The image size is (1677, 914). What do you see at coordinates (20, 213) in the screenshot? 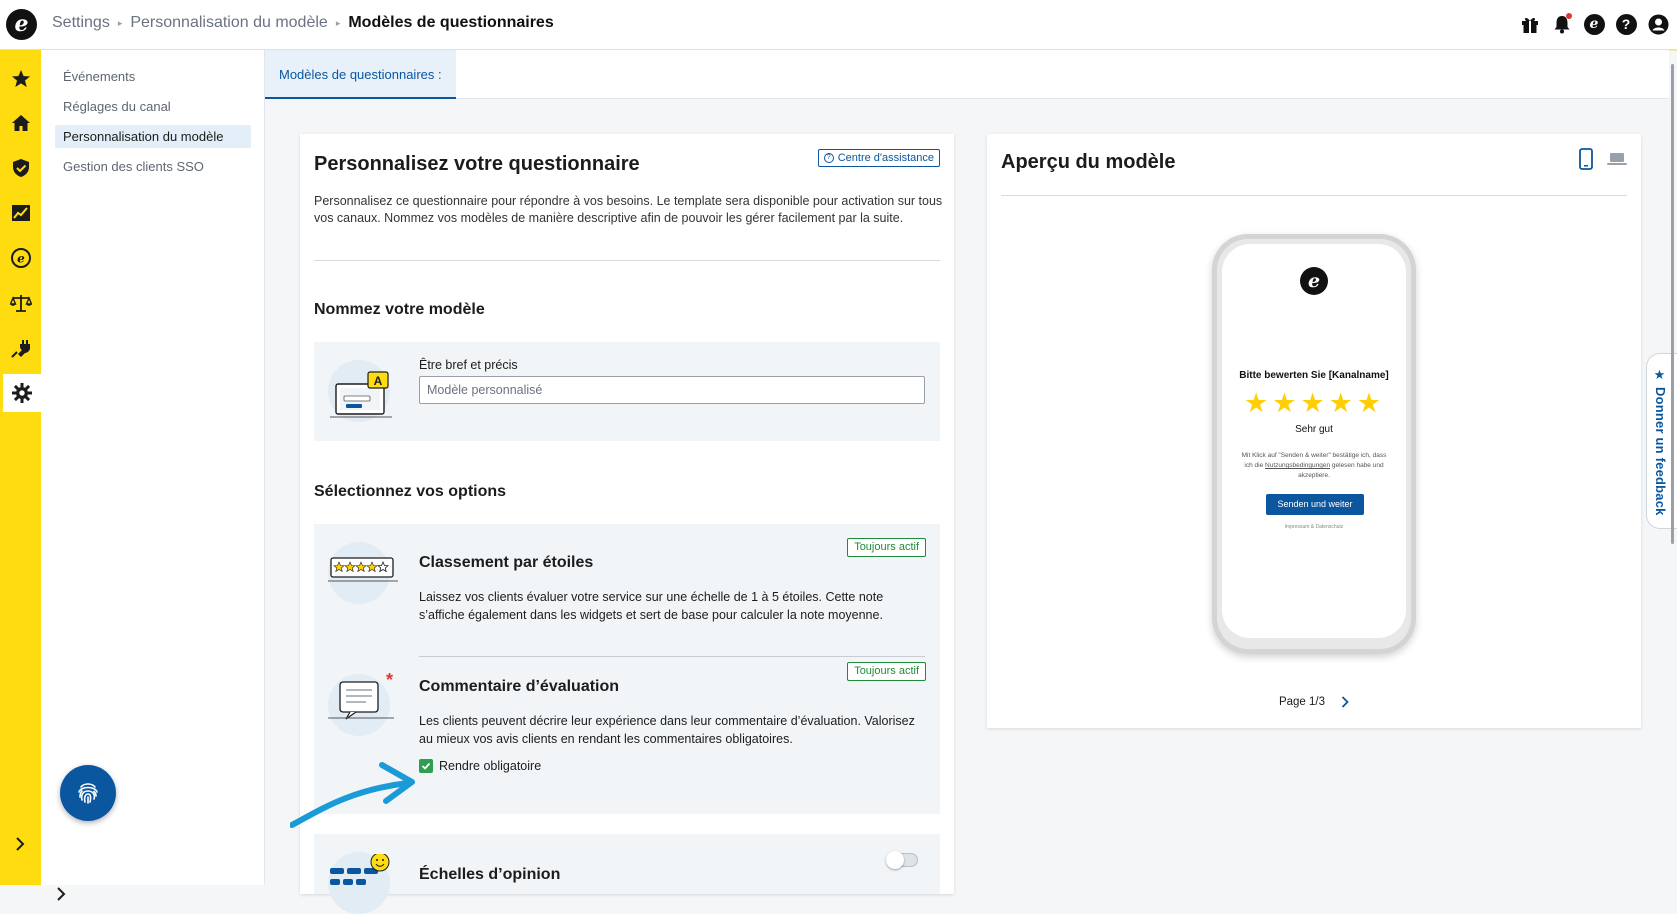
I see `chart-icon` at bounding box center [20, 213].